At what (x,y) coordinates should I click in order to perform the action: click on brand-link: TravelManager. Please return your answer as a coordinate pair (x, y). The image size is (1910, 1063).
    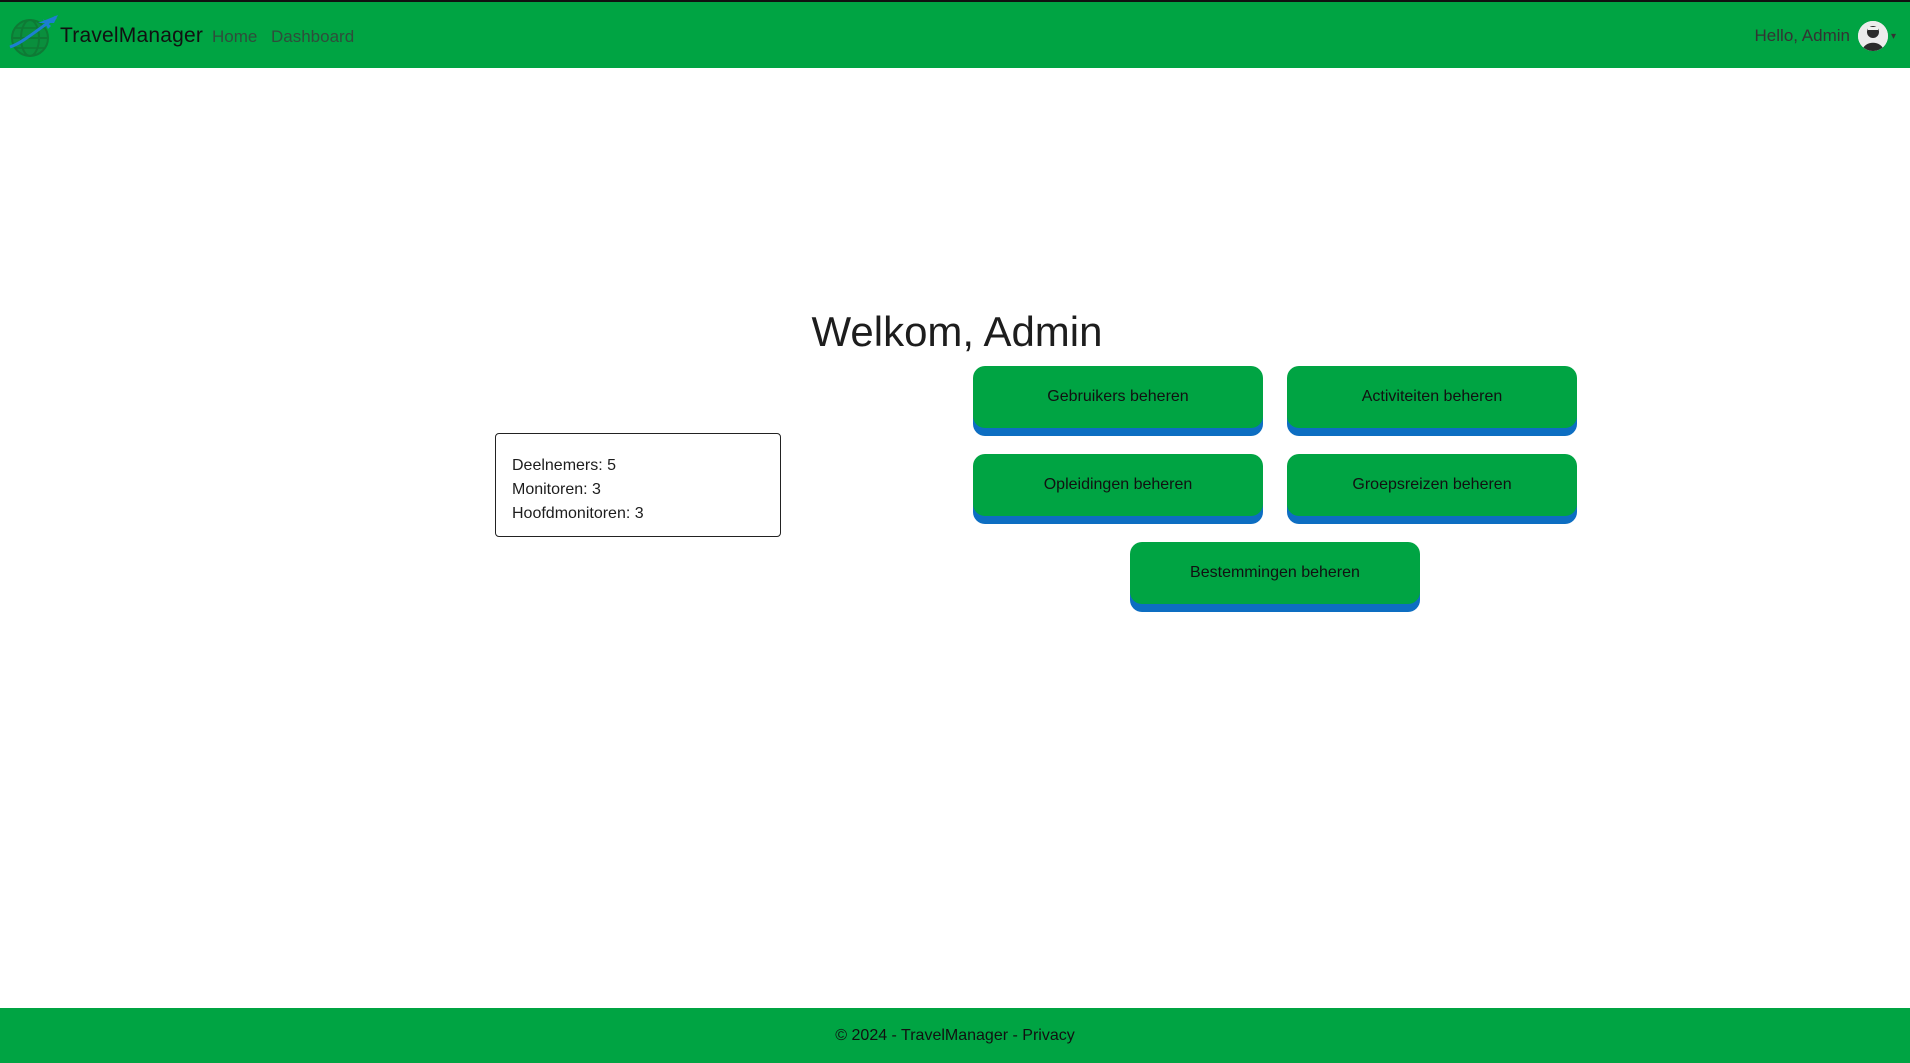
    Looking at the image, I should click on (105, 36).